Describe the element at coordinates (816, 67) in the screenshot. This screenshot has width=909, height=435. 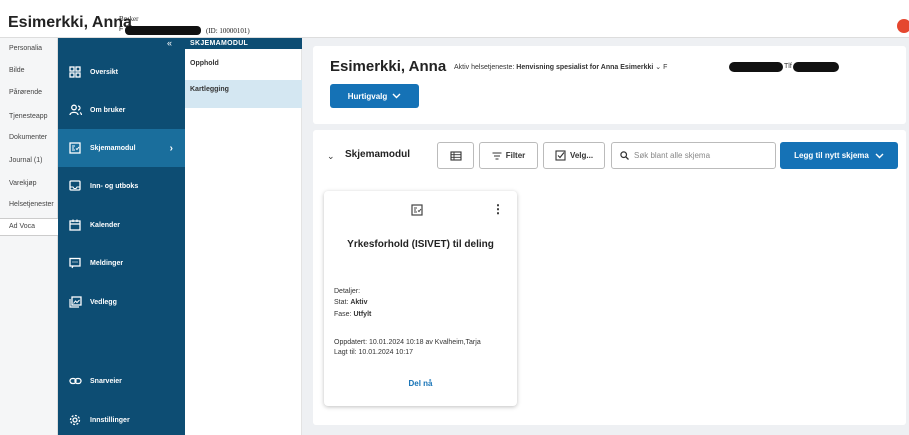
I see `redacted-phone` at that location.